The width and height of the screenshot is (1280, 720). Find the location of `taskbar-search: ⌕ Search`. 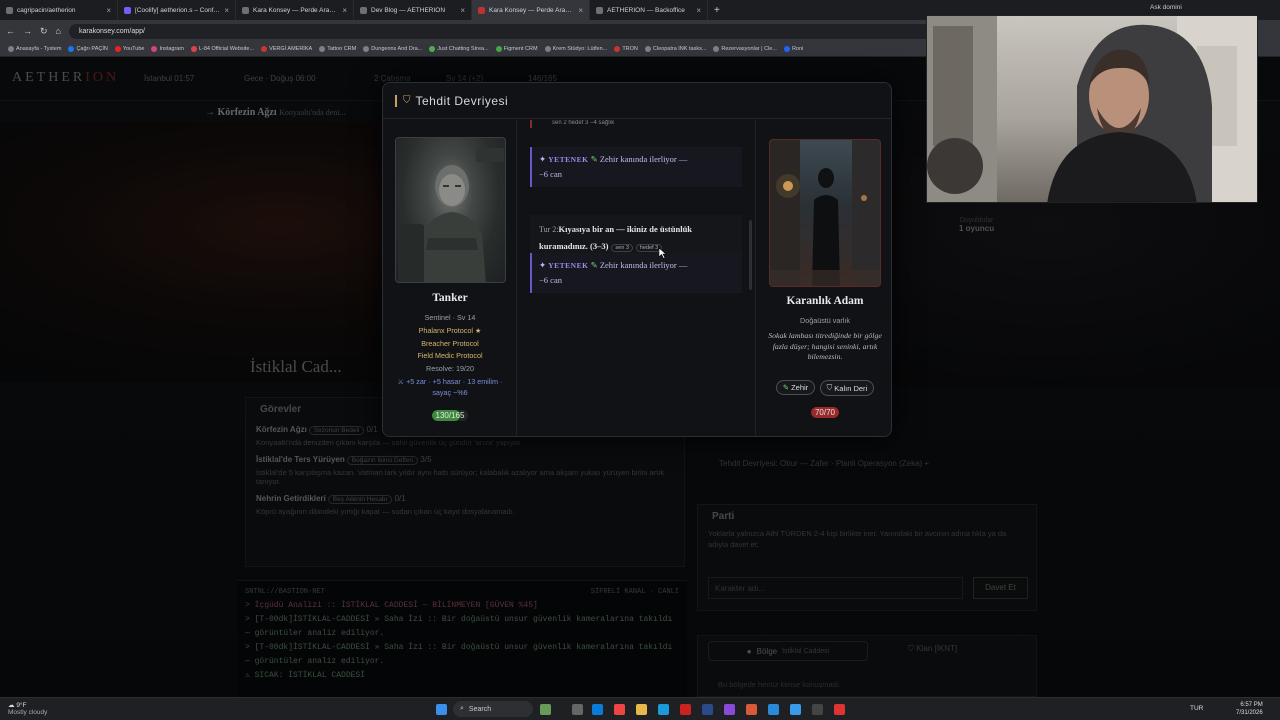

taskbar-search: ⌕ Search is located at coordinates (493, 709).